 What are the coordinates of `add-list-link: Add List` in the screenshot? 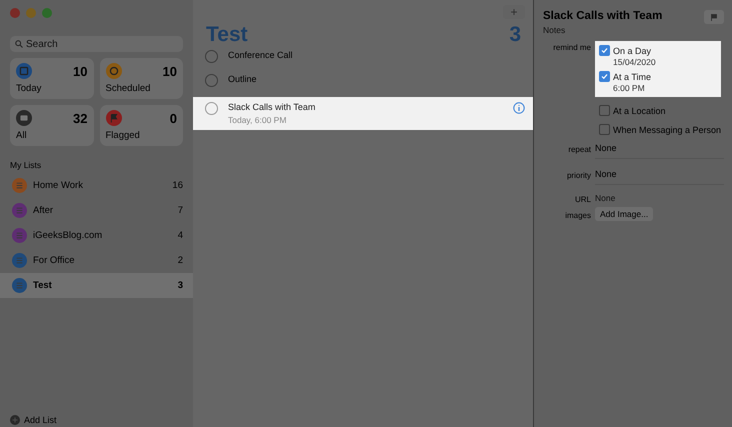 It's located at (40, 420).